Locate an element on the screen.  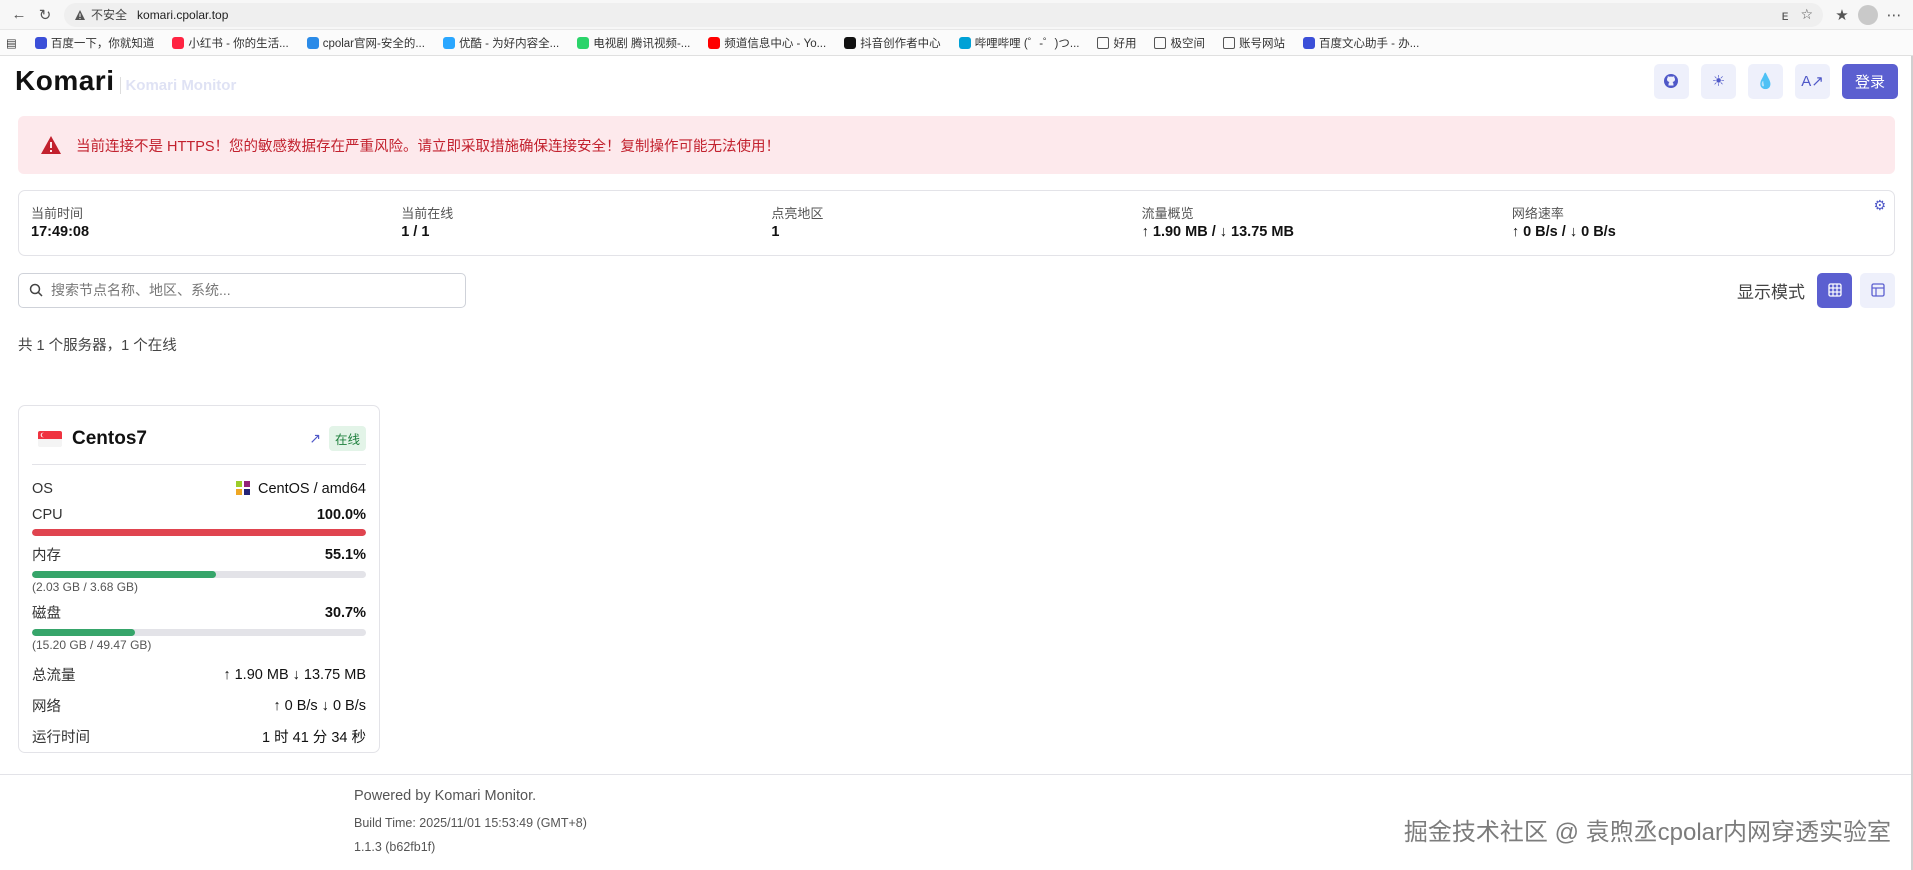
network-label: 网络 is located at coordinates (46, 707).